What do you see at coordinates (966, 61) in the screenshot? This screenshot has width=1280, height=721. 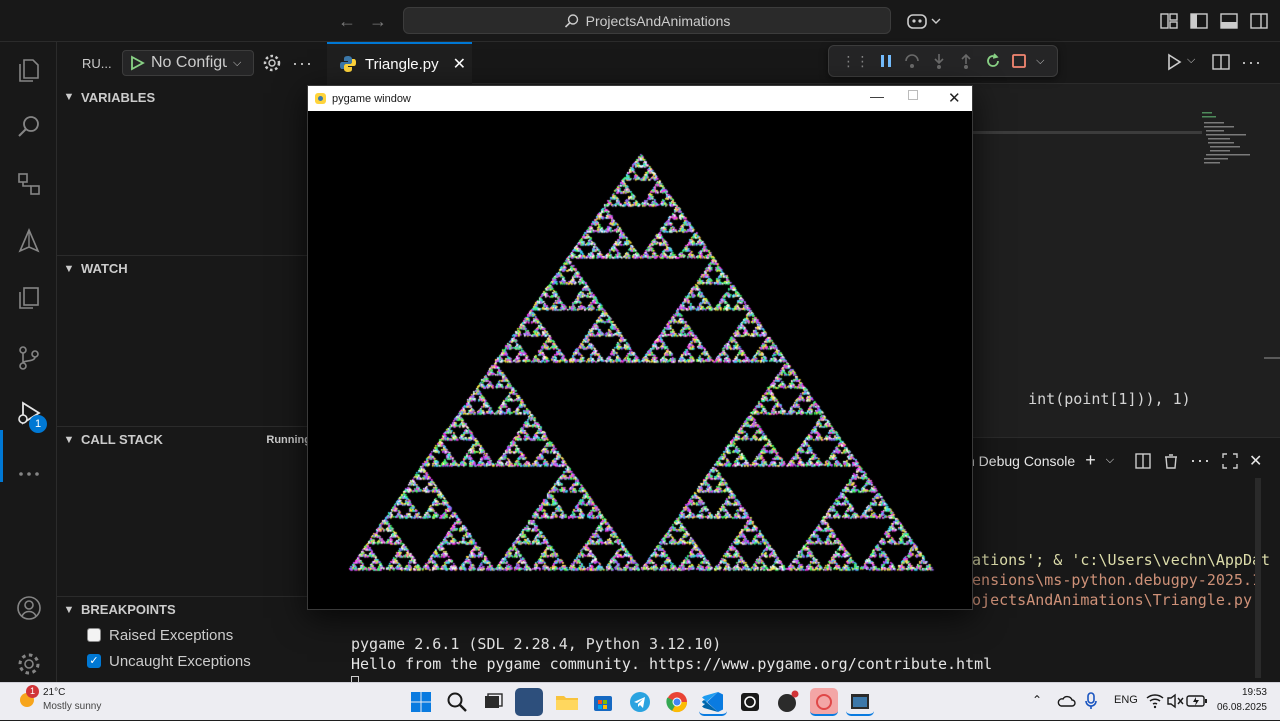 I see `step-out-icon` at bounding box center [966, 61].